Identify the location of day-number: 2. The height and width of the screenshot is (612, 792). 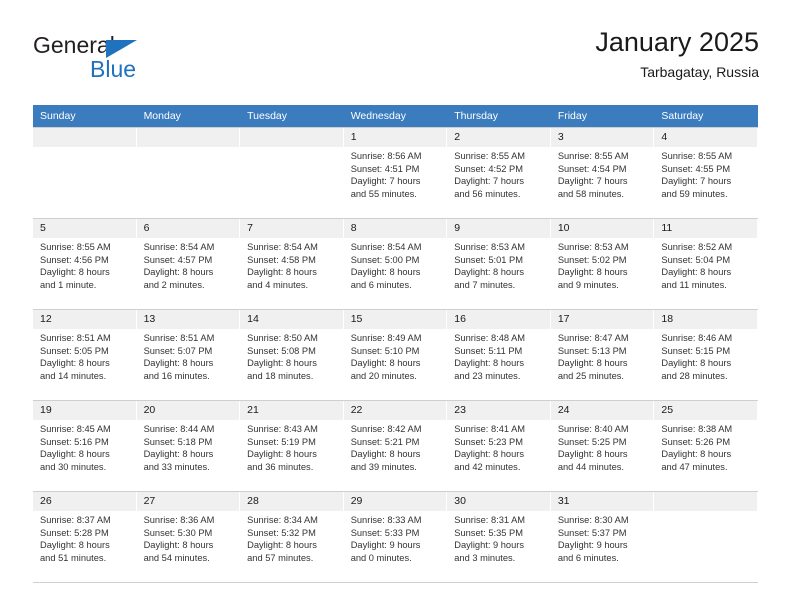
(499, 137).